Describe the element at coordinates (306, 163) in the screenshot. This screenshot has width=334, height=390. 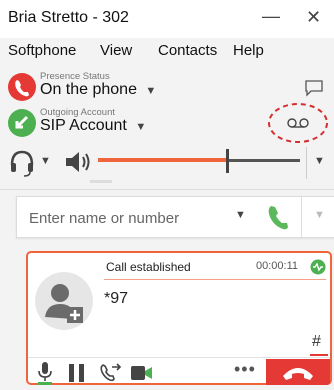
I see `audio-divider` at that location.